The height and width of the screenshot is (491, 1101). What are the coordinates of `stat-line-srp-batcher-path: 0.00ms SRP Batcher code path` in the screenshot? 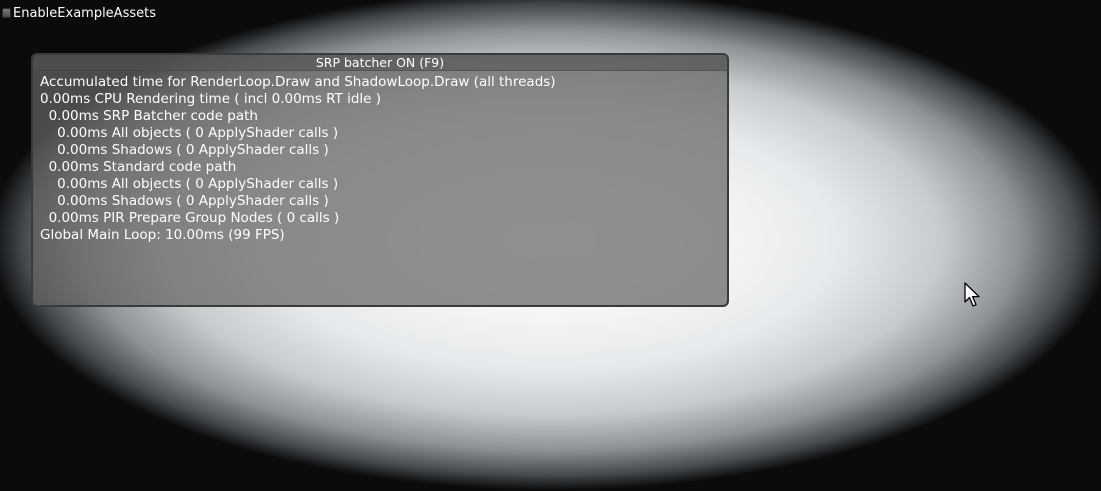 It's located at (149, 116).